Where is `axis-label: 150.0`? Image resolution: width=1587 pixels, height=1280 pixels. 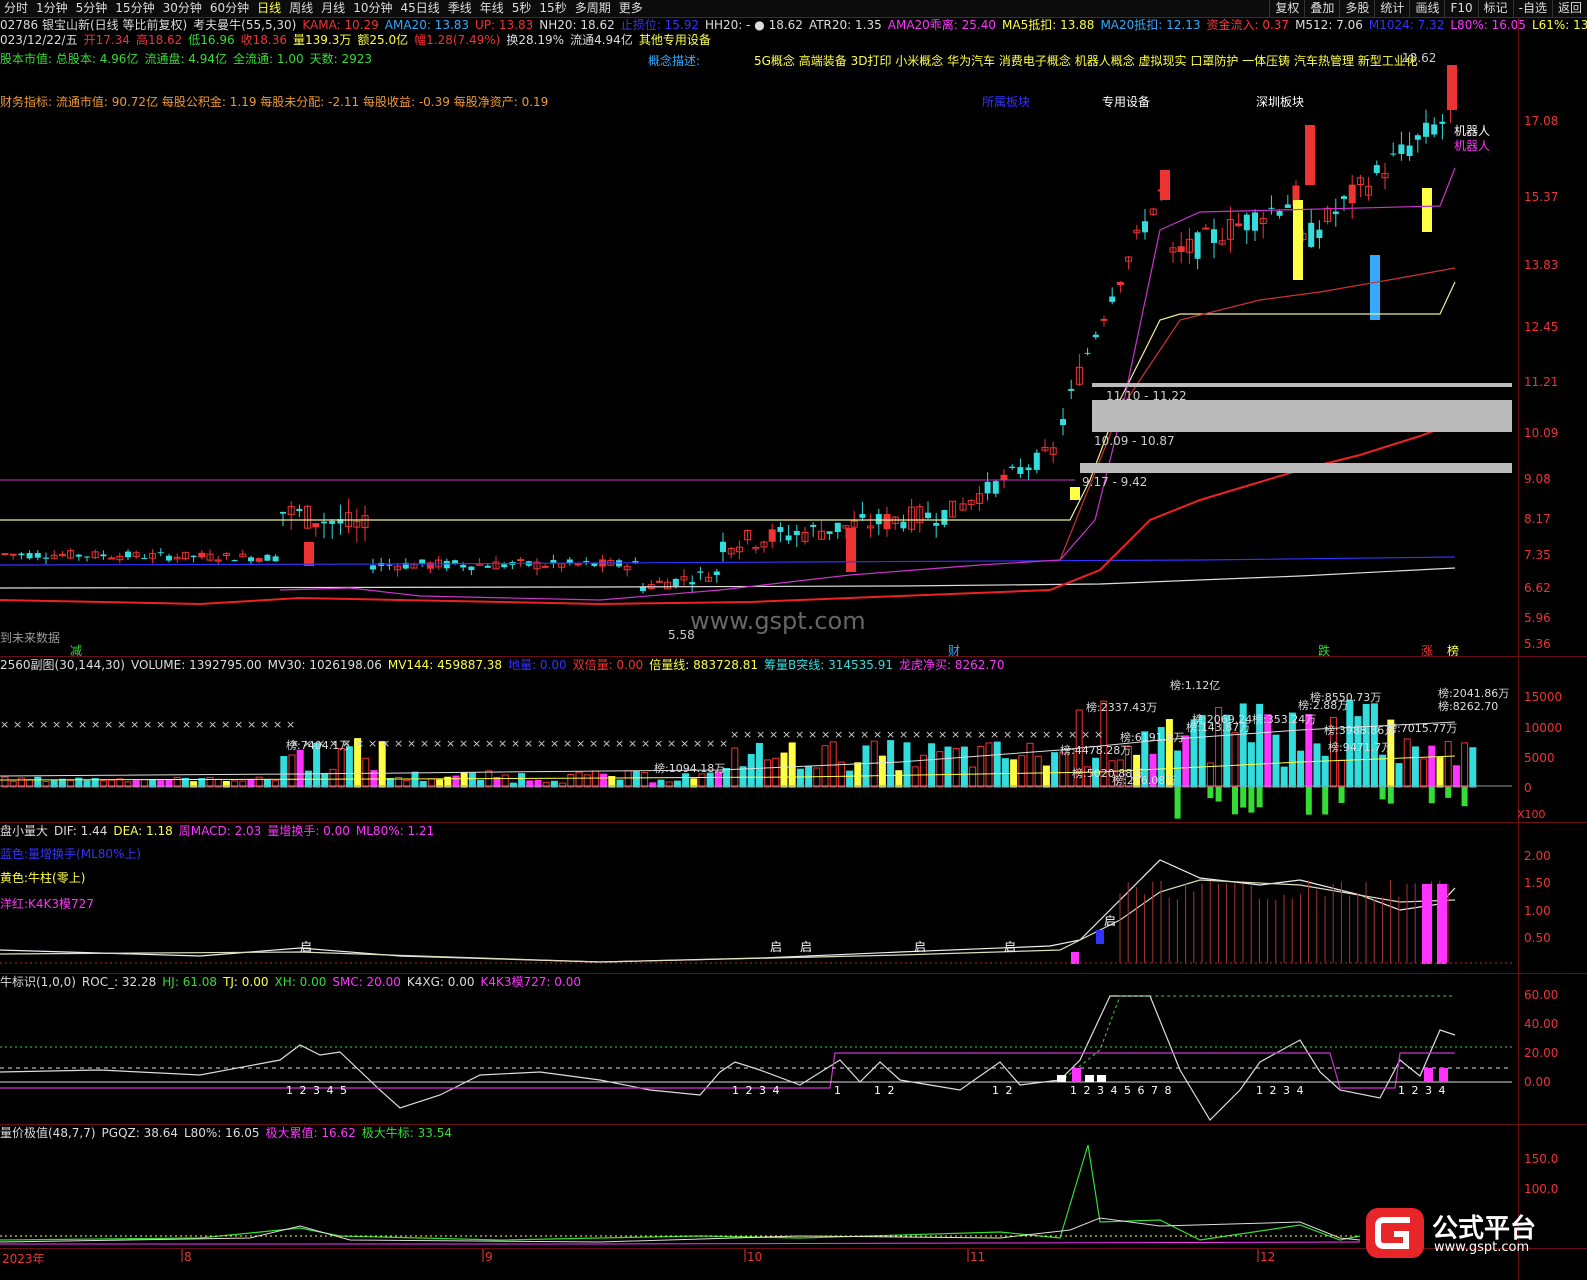 axis-label: 150.0 is located at coordinates (1541, 1159).